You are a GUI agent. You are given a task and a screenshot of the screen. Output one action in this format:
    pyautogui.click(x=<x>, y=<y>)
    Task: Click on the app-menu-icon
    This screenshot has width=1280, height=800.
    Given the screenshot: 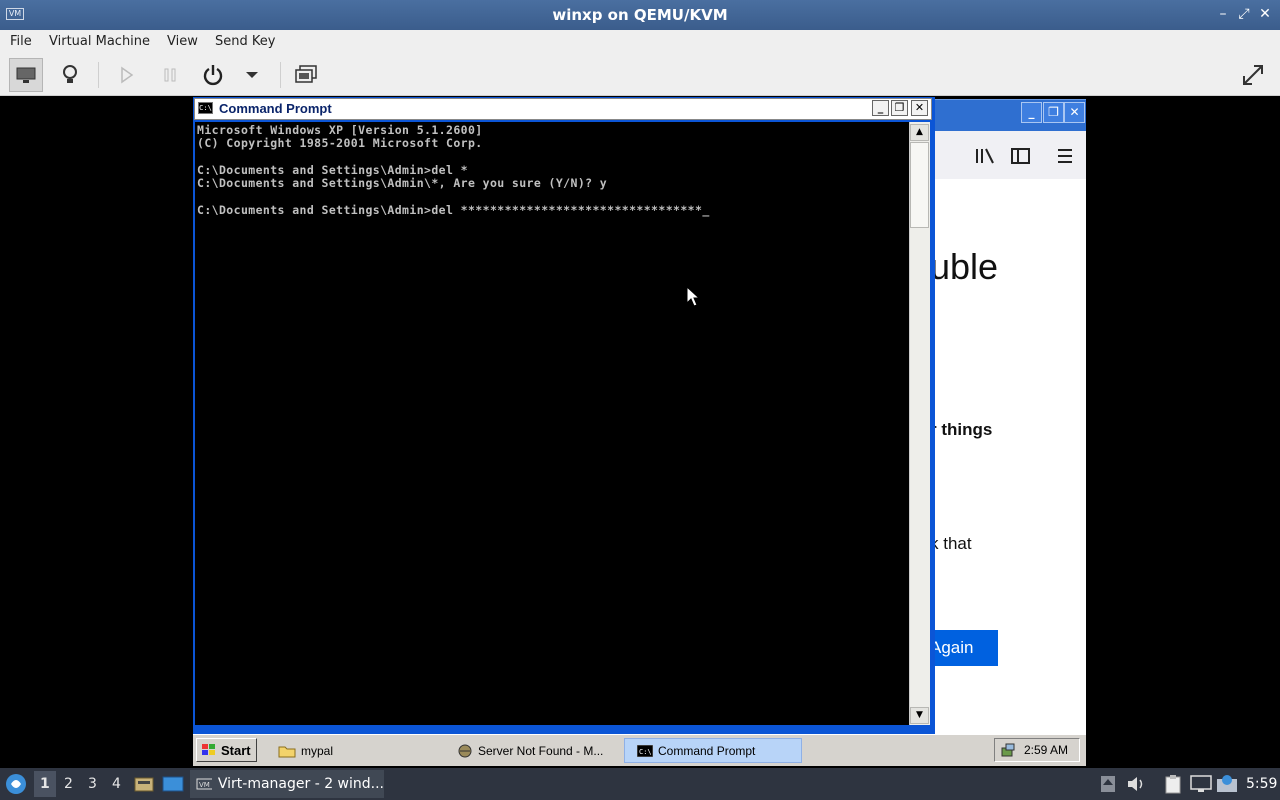 What is the action you would take?
    pyautogui.click(x=16, y=784)
    